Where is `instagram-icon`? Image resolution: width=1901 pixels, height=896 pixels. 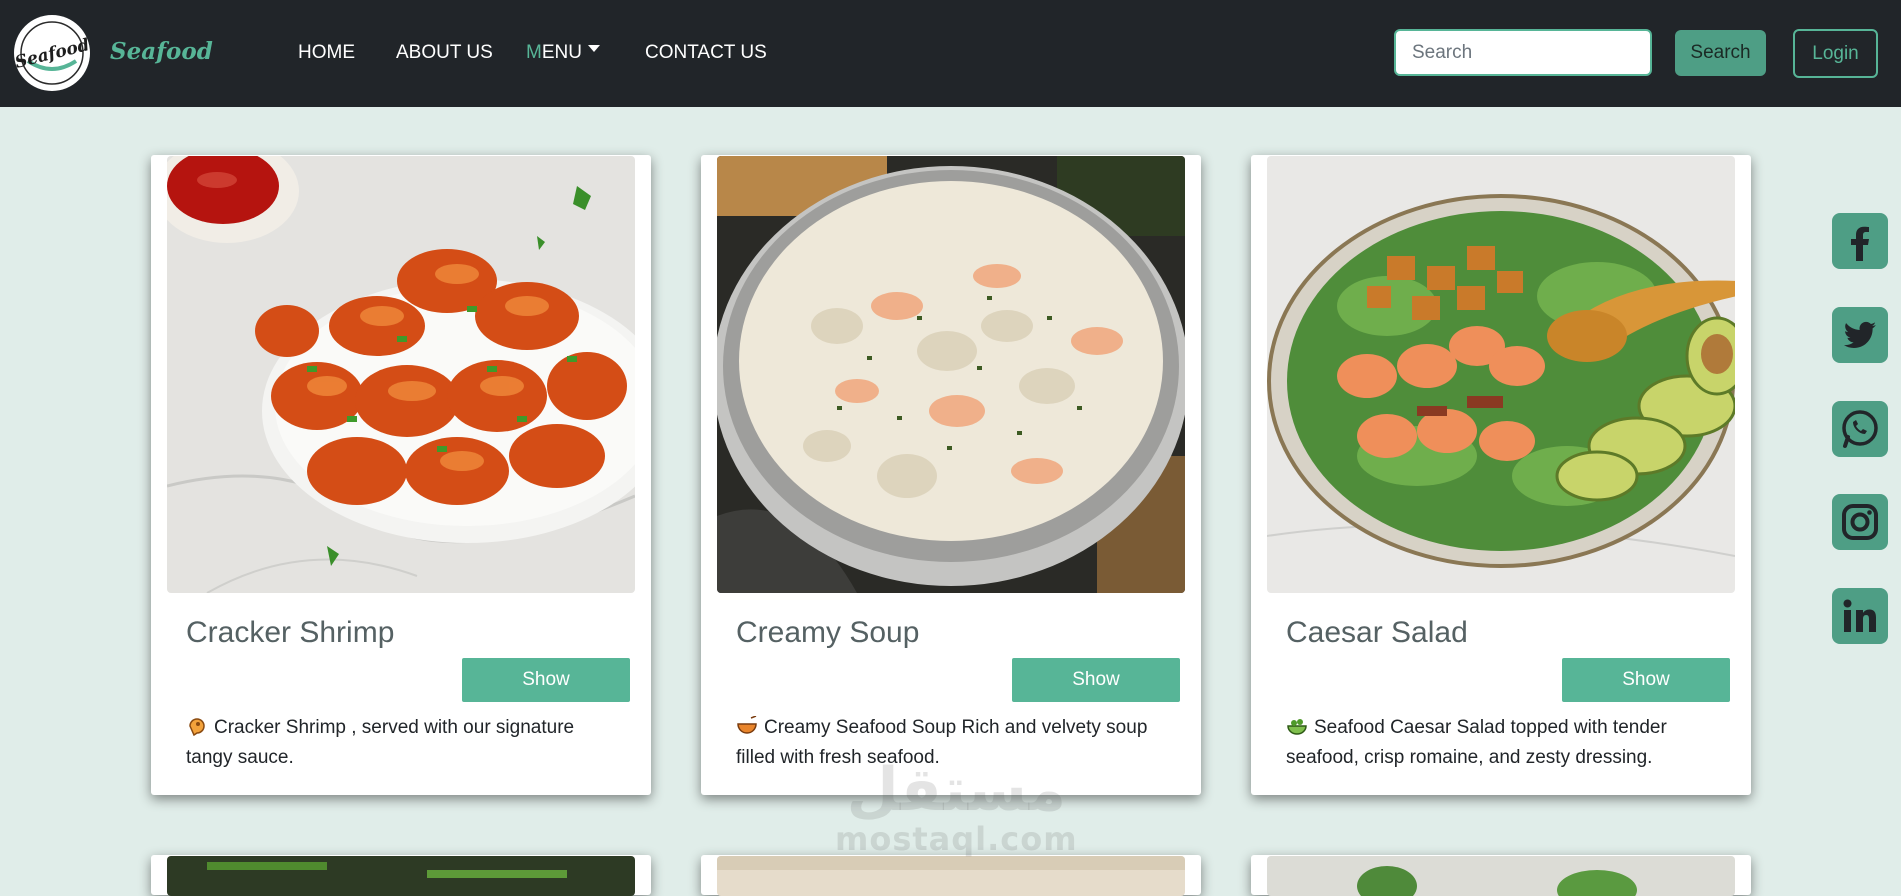 instagram-icon is located at coordinates (1860, 522).